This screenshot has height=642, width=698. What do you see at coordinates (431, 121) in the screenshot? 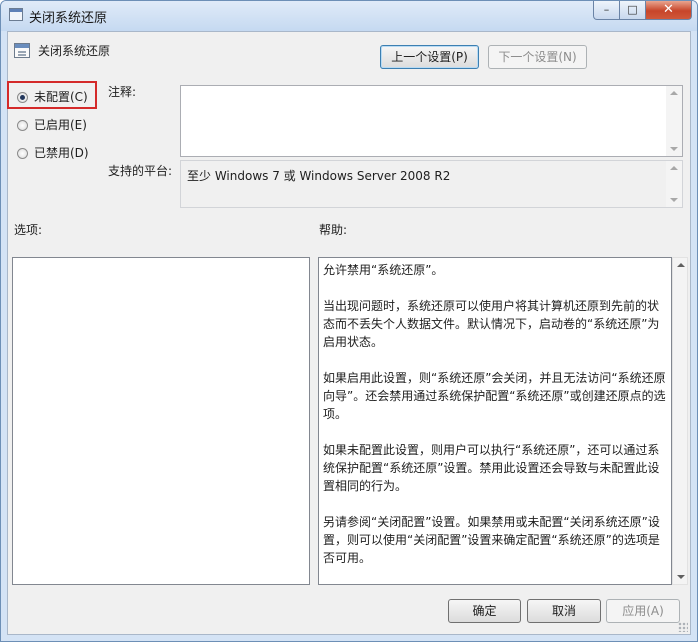
I see `comment-textarea` at bounding box center [431, 121].